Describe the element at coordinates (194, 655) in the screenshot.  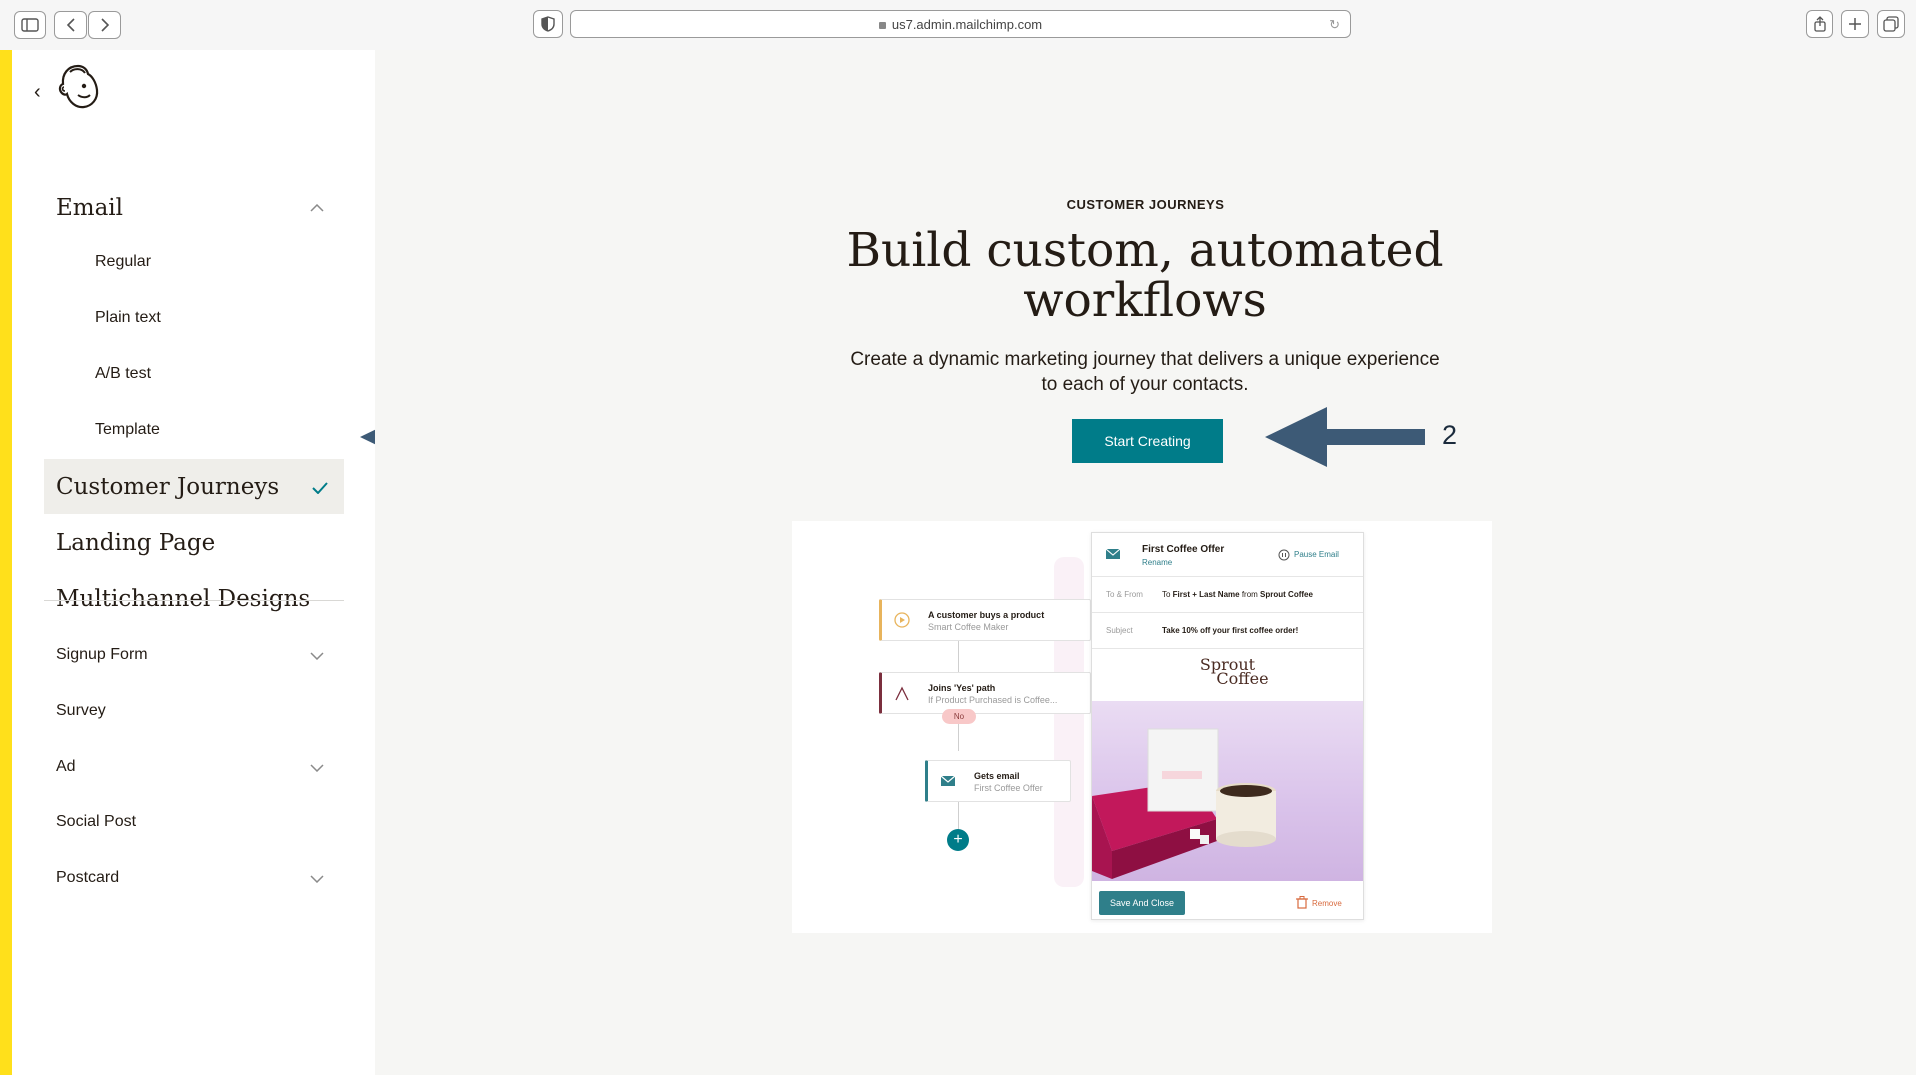
I see `nav-signup-form: Signup Form` at that location.